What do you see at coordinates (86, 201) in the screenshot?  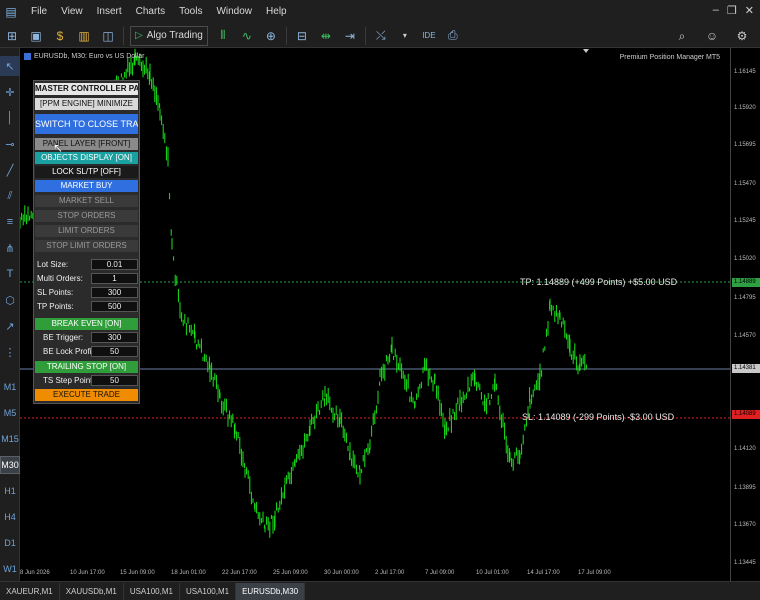 I see `market-sell-button: MARKET SELL` at bounding box center [86, 201].